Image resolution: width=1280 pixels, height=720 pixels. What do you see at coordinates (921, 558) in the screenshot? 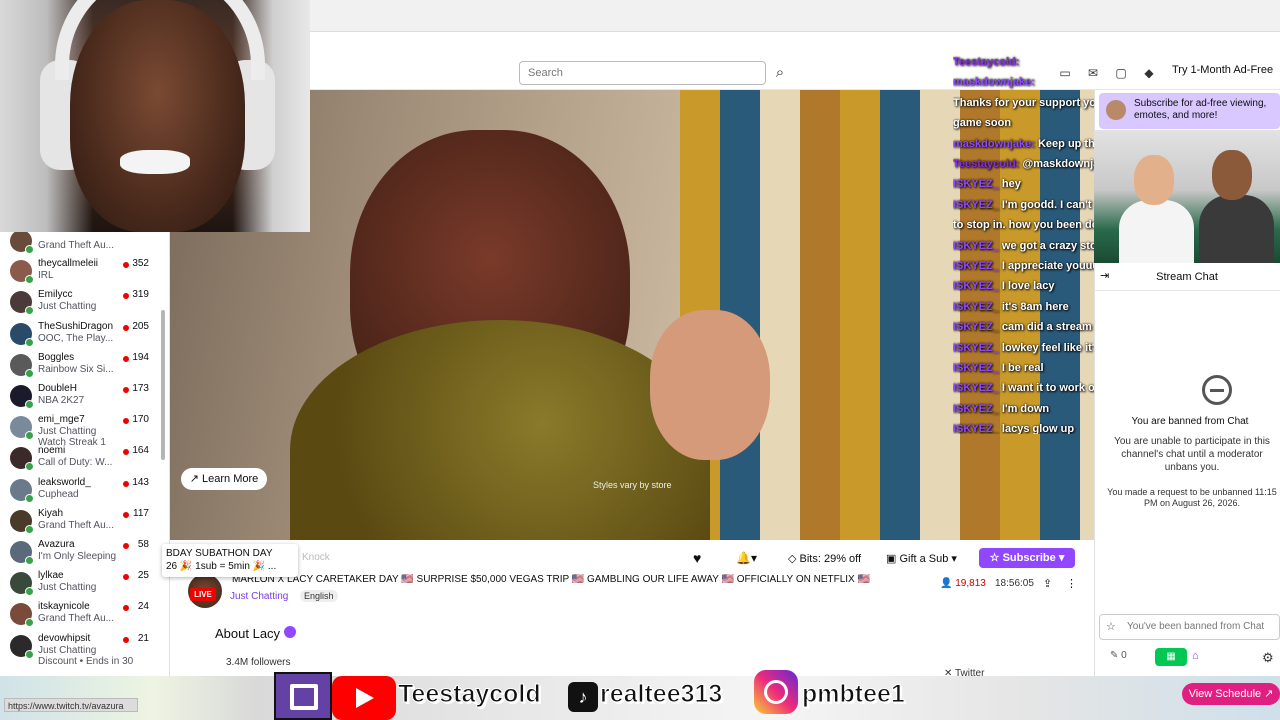
I see `gift-sub-button: ▣ Gift a Sub ▾` at bounding box center [921, 558].